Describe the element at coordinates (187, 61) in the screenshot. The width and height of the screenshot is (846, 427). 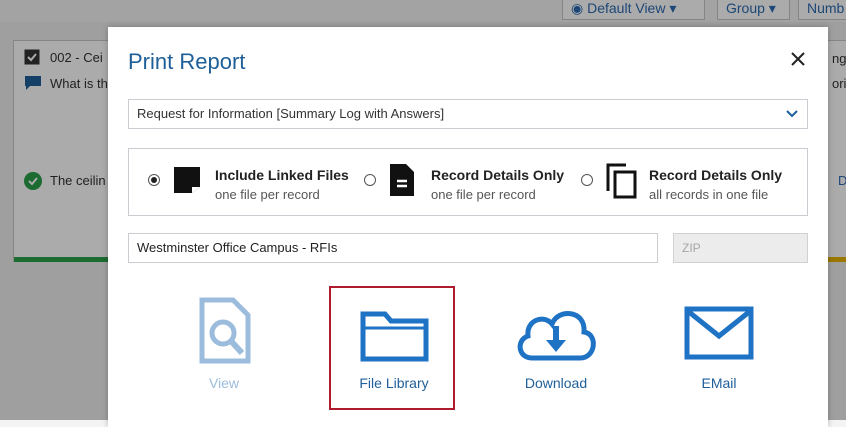
I see `dialog-title: Print Report` at that location.